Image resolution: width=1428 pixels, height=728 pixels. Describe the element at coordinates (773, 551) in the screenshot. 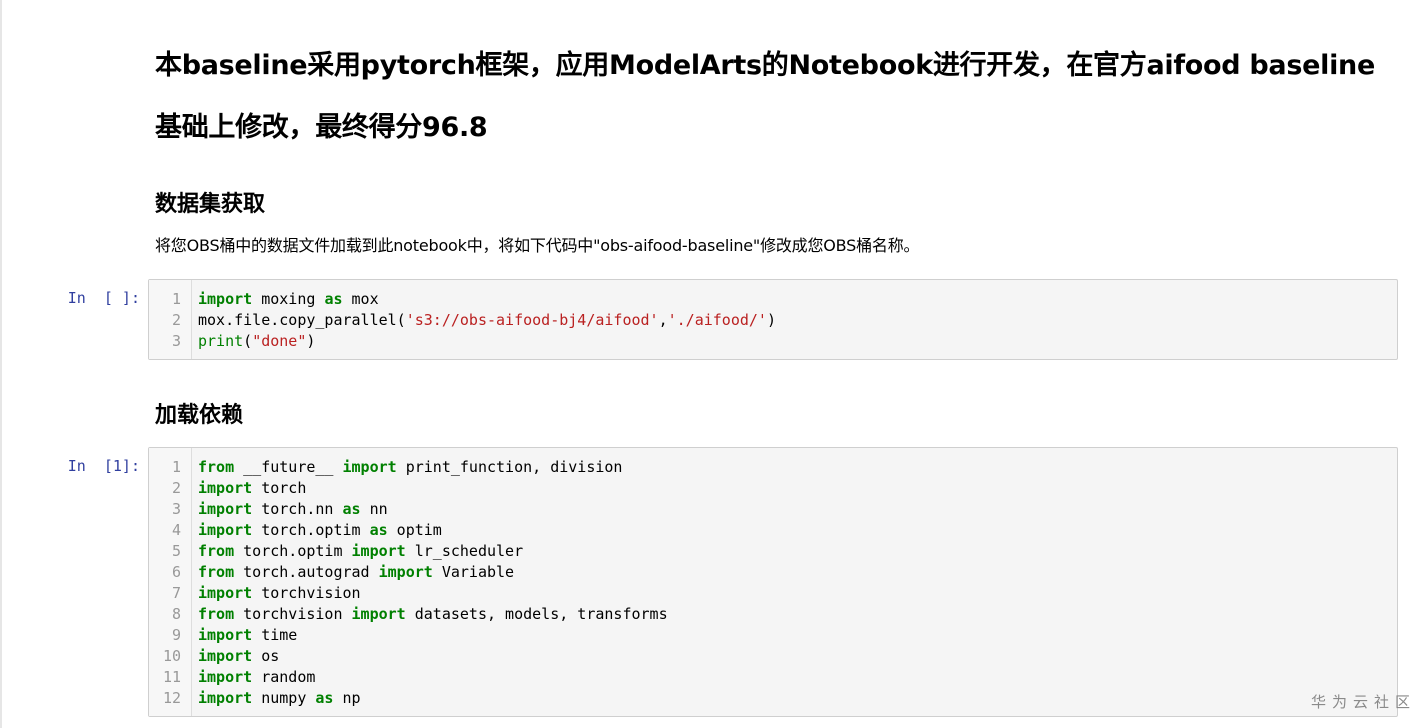

I see `code-line: 5 from torch.optim import lr_scheduler` at that location.